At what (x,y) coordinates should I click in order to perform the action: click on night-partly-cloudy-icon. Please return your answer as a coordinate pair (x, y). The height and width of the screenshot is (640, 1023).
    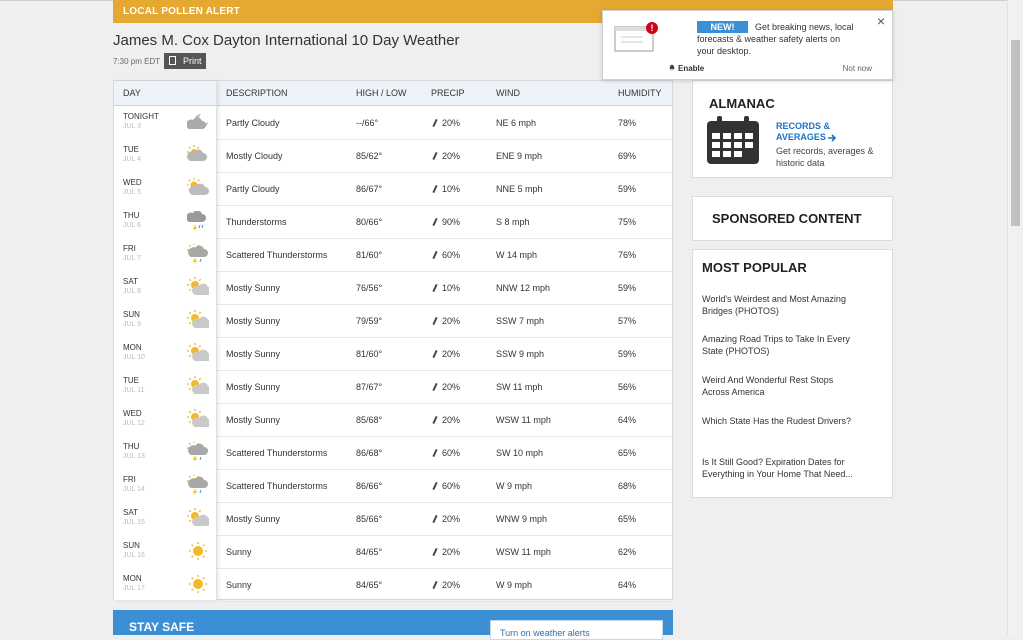
    Looking at the image, I should click on (197, 121).